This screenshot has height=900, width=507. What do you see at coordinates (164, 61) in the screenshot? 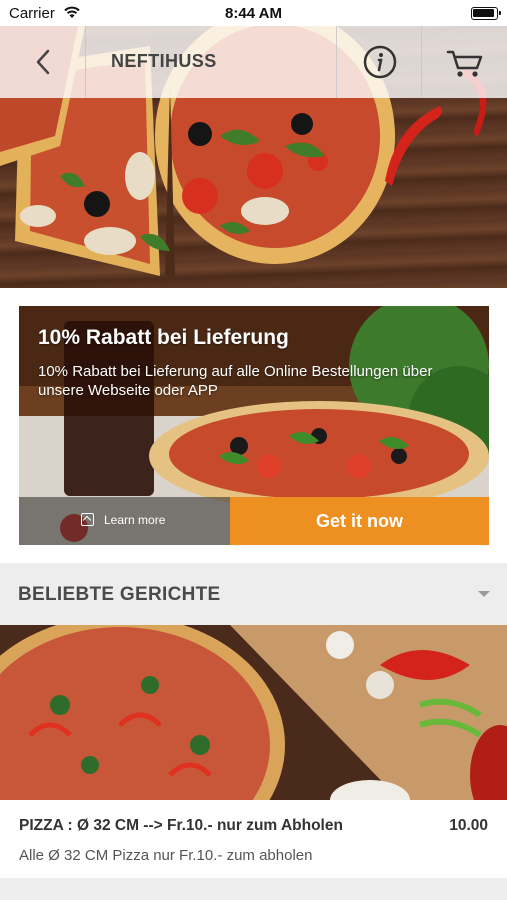
I see `restaurant-title: NEFTIHUSS` at bounding box center [164, 61].